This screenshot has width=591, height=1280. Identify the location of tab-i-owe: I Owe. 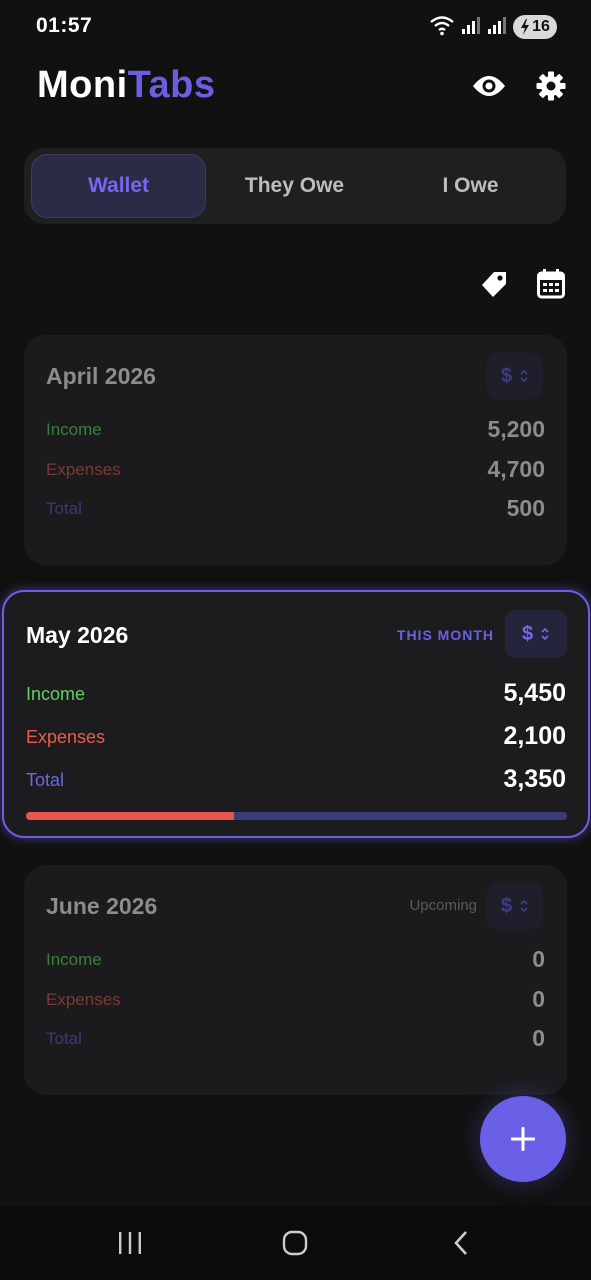
(470, 186).